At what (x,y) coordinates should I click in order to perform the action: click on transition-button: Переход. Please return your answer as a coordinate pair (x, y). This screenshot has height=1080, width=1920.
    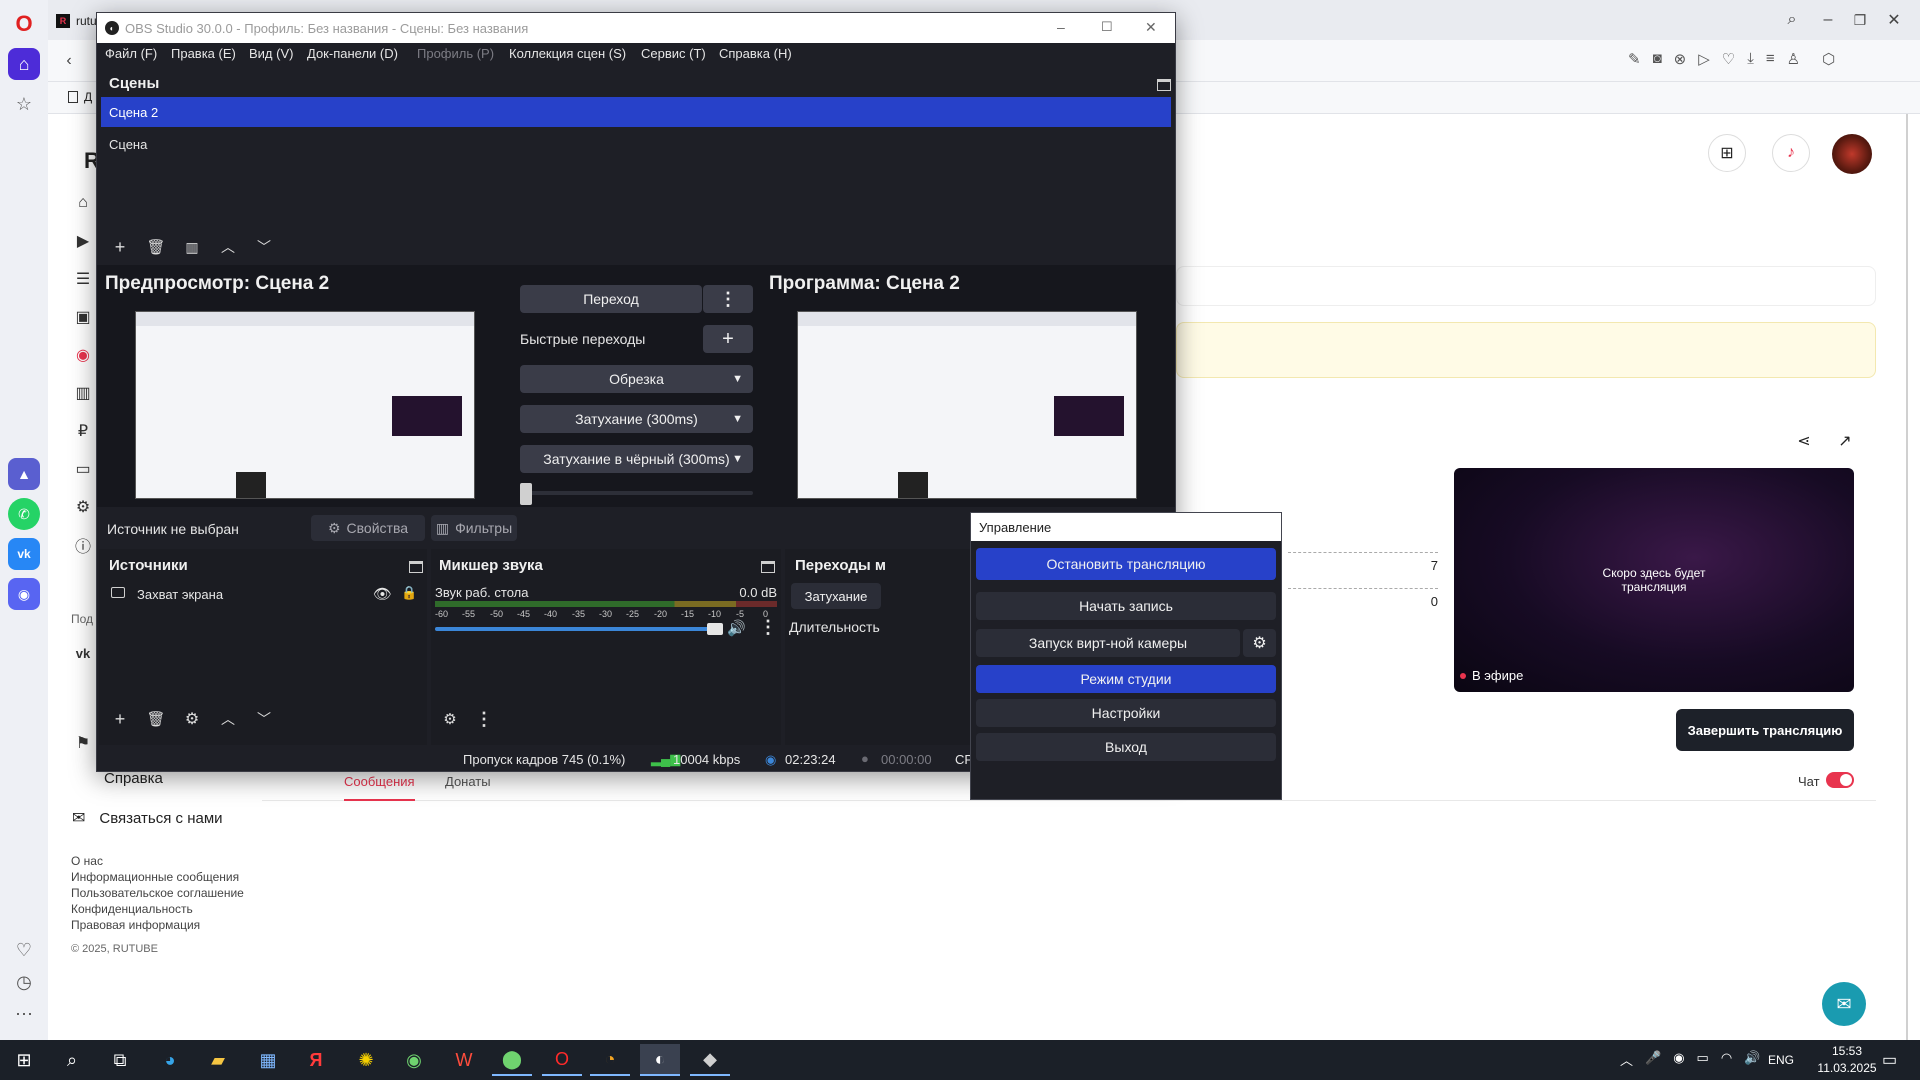
    Looking at the image, I should click on (611, 299).